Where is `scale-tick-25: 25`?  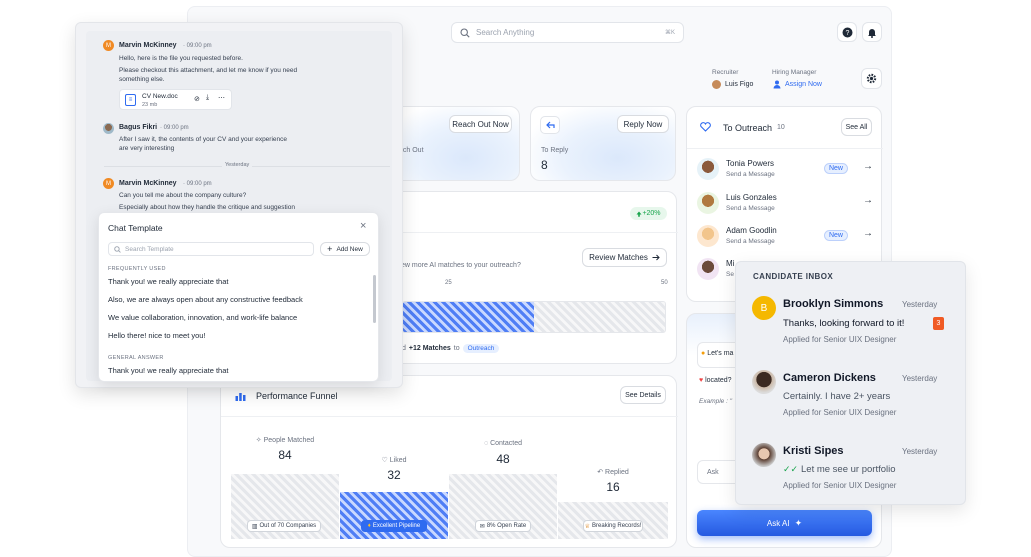
scale-tick-25: 25 is located at coordinates (448, 283).